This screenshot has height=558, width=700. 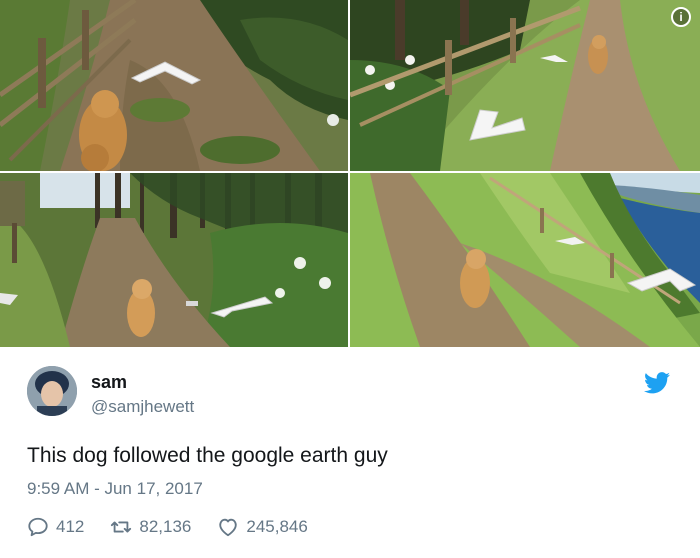 I want to click on reply-button: 412, so click(x=55, y=527).